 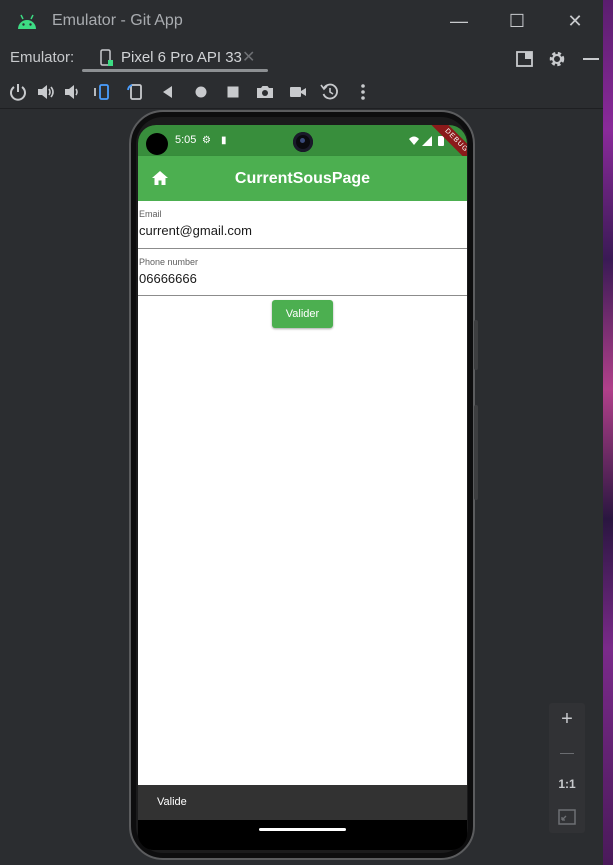 I want to click on page-title: CurrentSousPage, so click(x=302, y=178).